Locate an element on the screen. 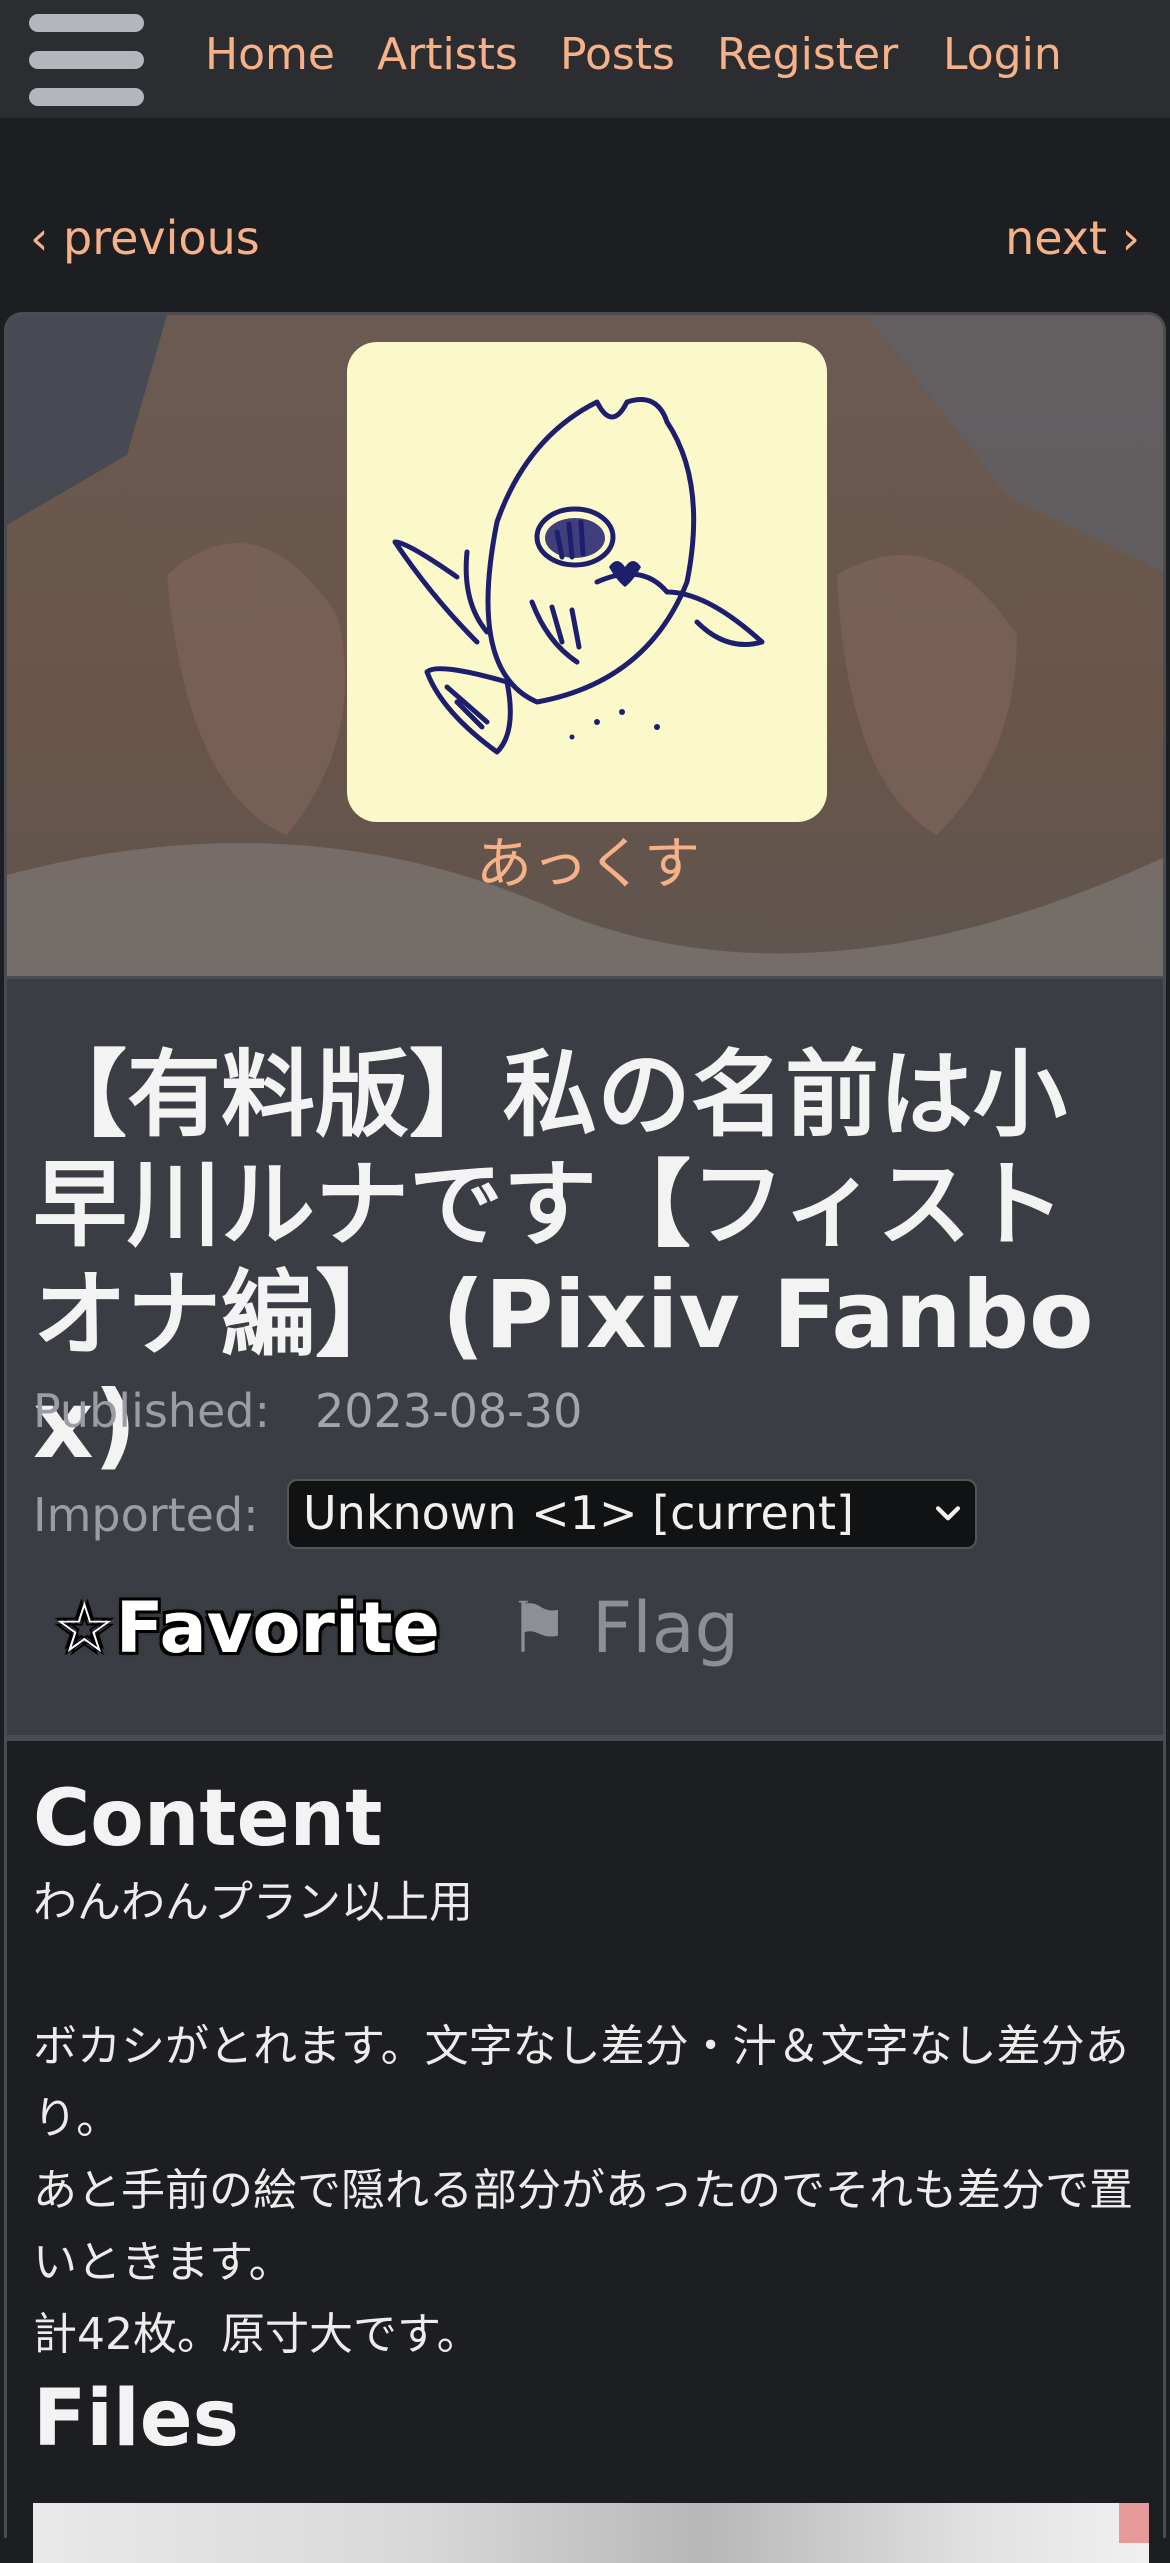  previous-post-link: ‹ previous is located at coordinates (145, 238).